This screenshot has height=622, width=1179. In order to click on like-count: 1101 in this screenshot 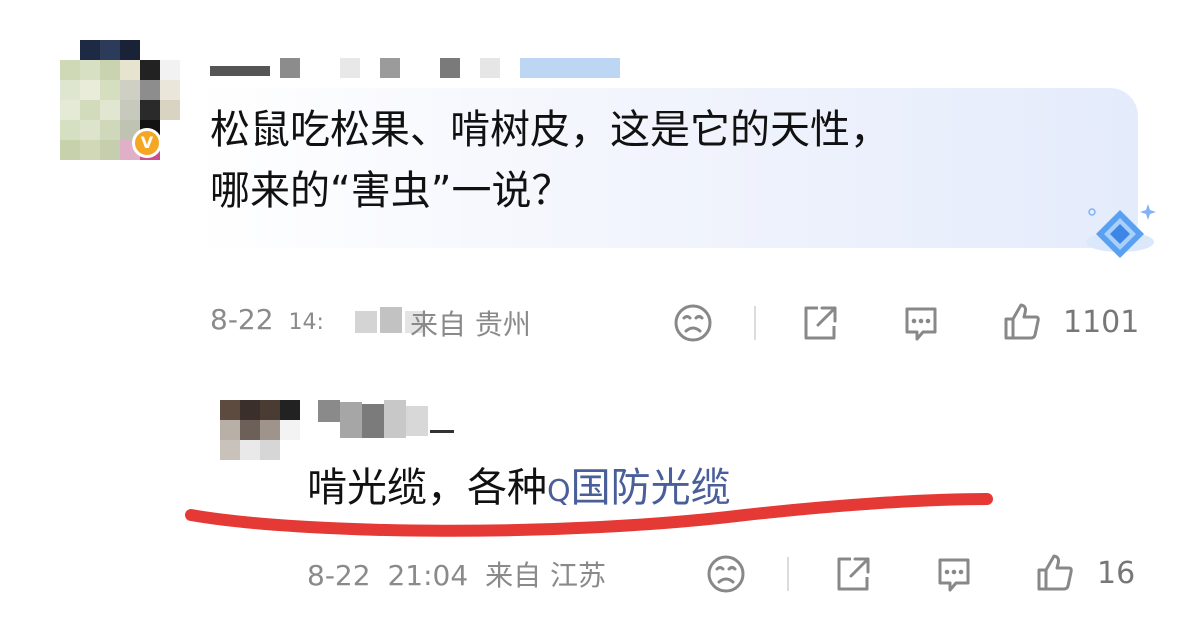, I will do `click(1101, 322)`.